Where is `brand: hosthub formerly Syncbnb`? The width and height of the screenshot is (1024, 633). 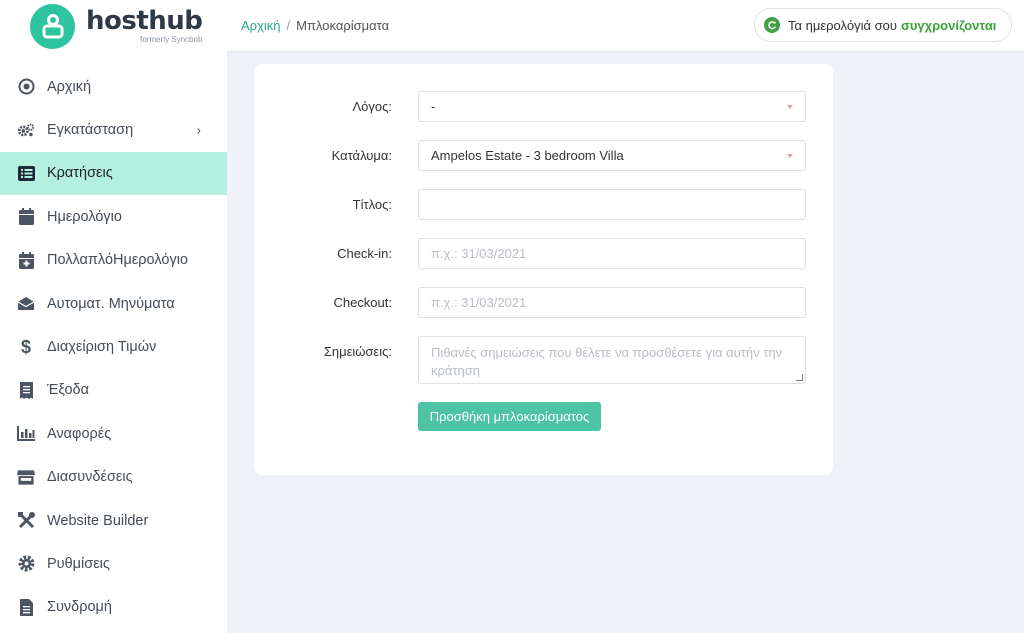
brand: hosthub formerly Syncbnb is located at coordinates (113, 26).